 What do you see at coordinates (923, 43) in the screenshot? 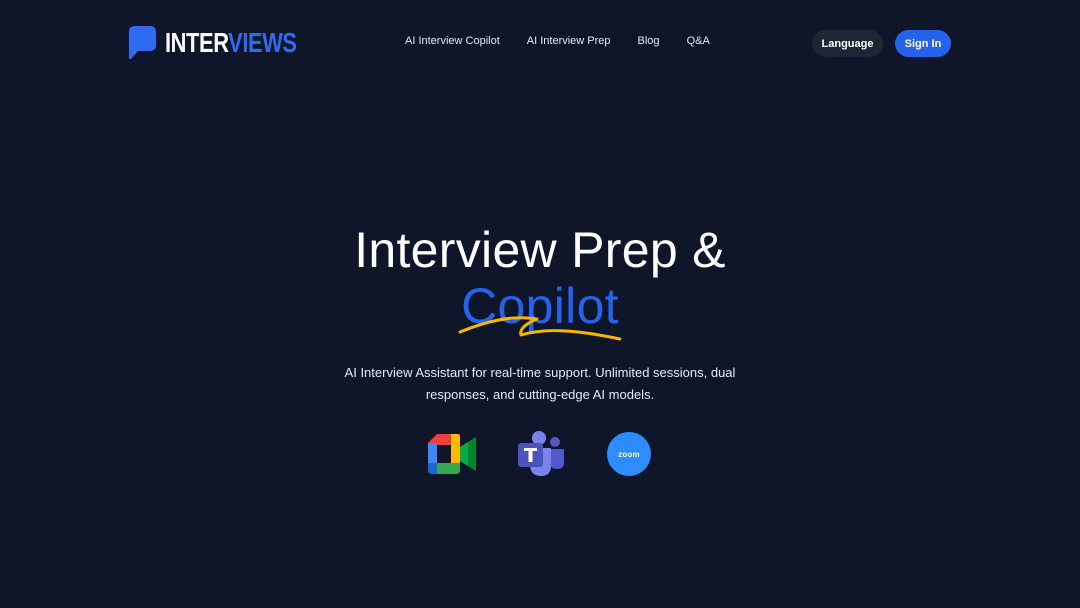
I see `sign-in-button: Sign In` at bounding box center [923, 43].